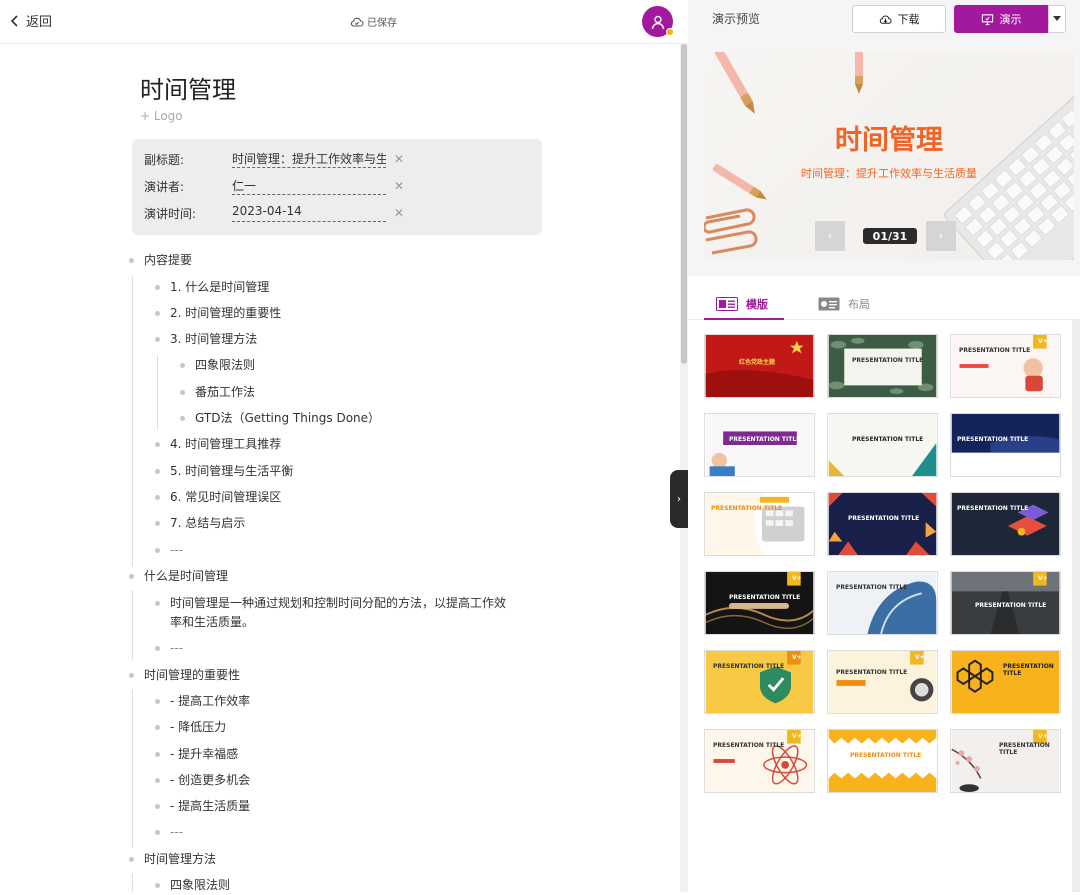 This screenshot has width=1080, height=895. Describe the element at coordinates (218, 313) in the screenshot. I see `outline-item: 2. 时间管理的重要性` at that location.